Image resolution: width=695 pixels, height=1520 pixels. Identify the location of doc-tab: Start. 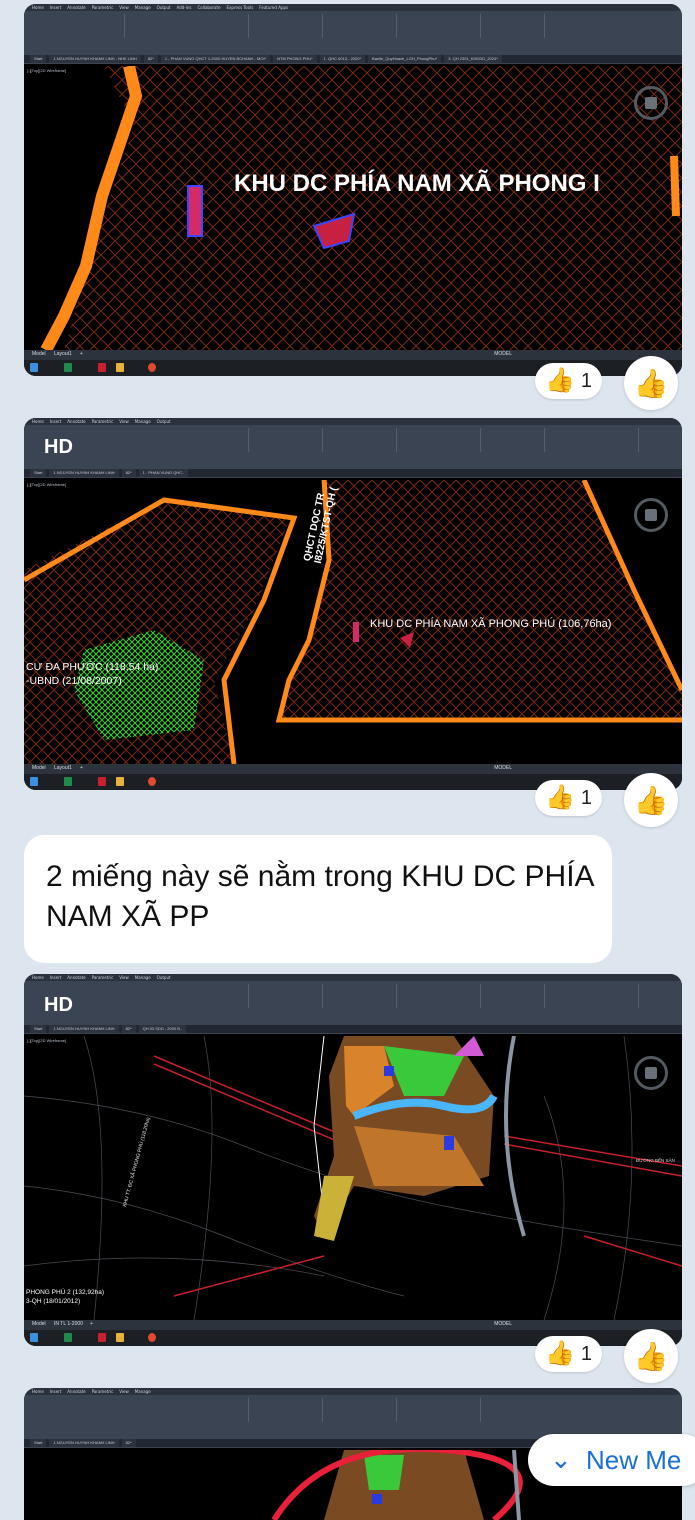
(38, 59).